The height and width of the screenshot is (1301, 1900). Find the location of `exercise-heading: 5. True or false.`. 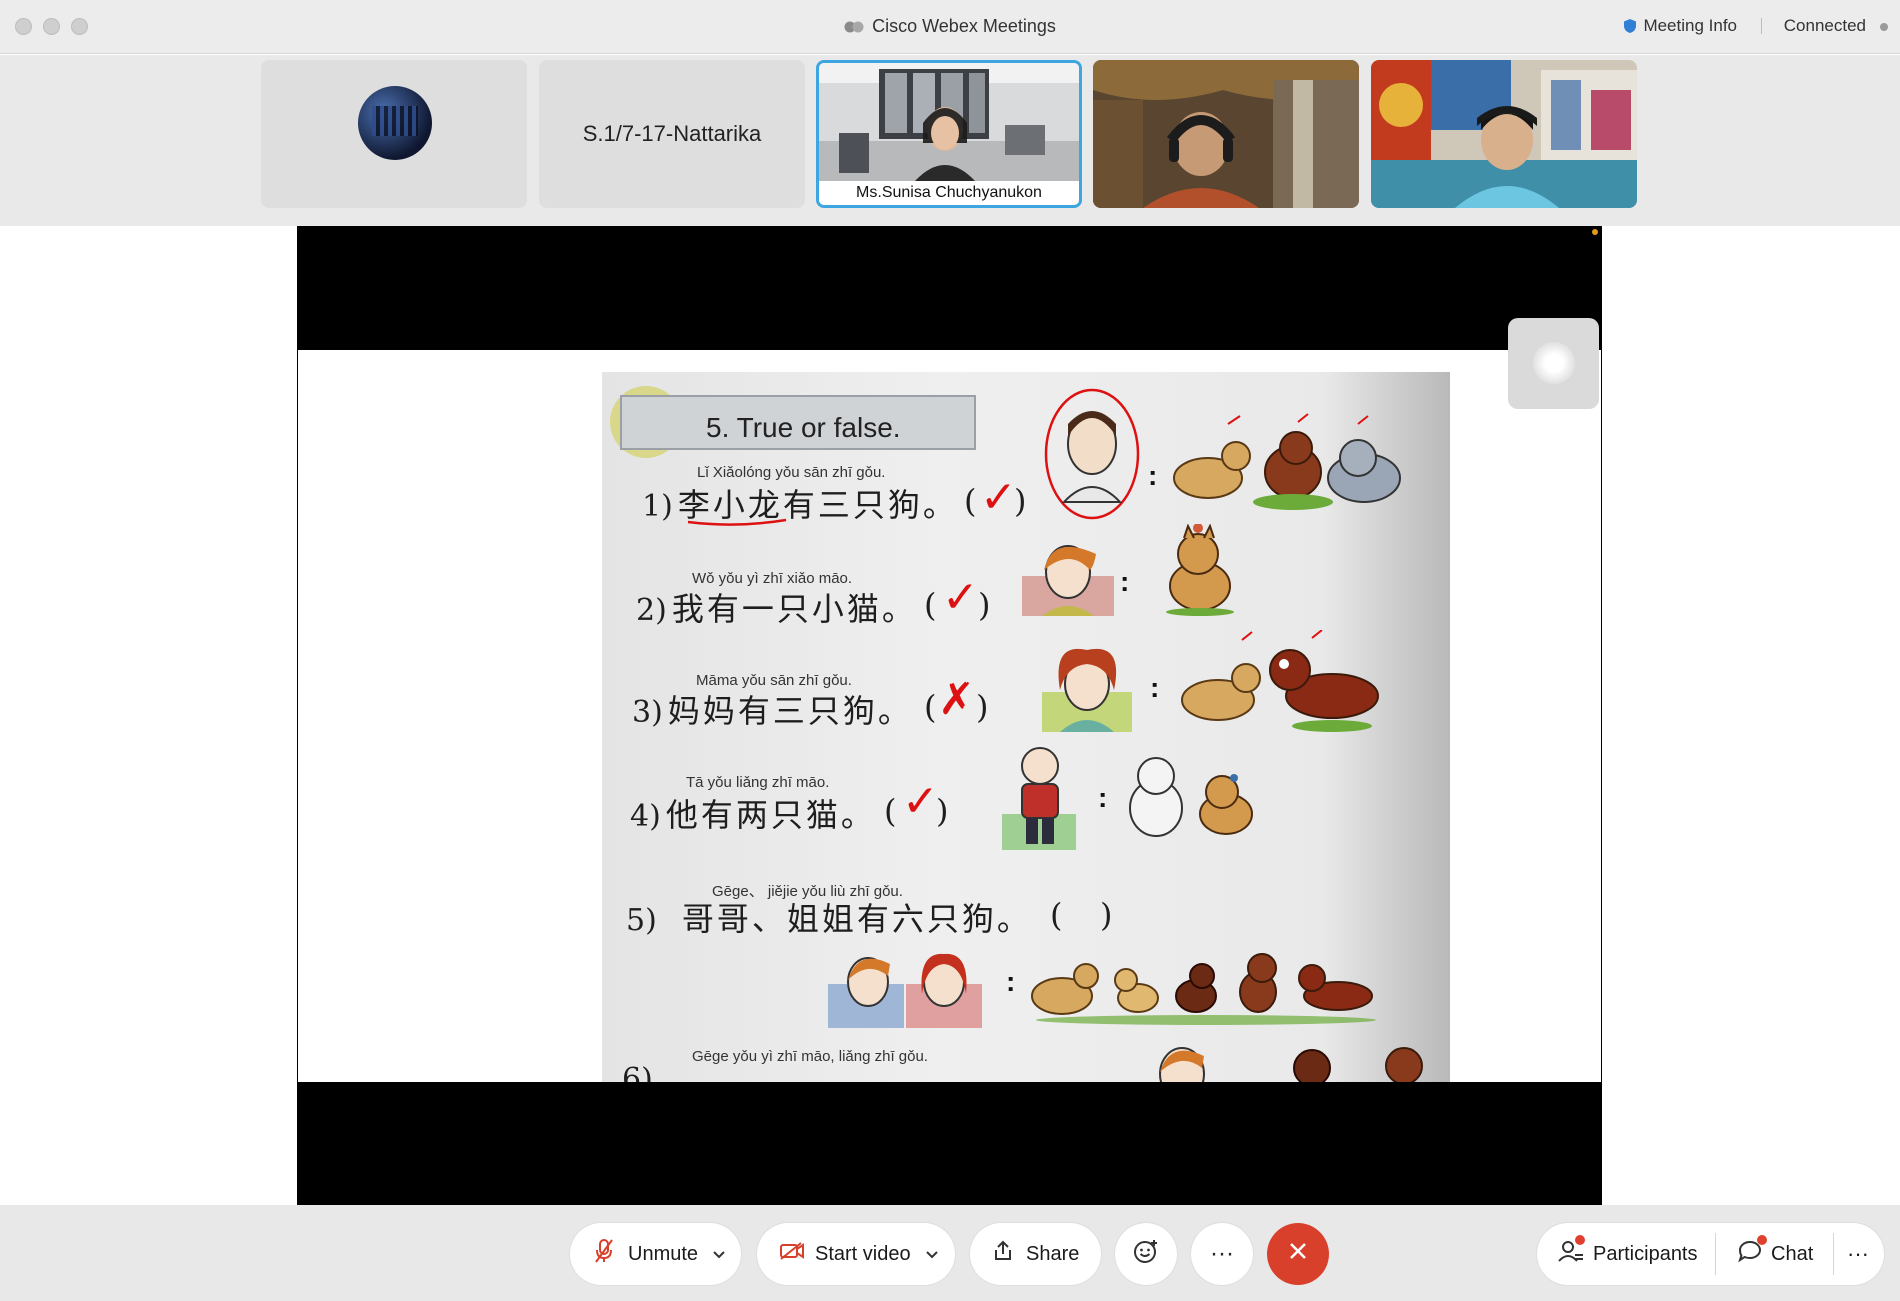

exercise-heading: 5. True or false. is located at coordinates (803, 428).